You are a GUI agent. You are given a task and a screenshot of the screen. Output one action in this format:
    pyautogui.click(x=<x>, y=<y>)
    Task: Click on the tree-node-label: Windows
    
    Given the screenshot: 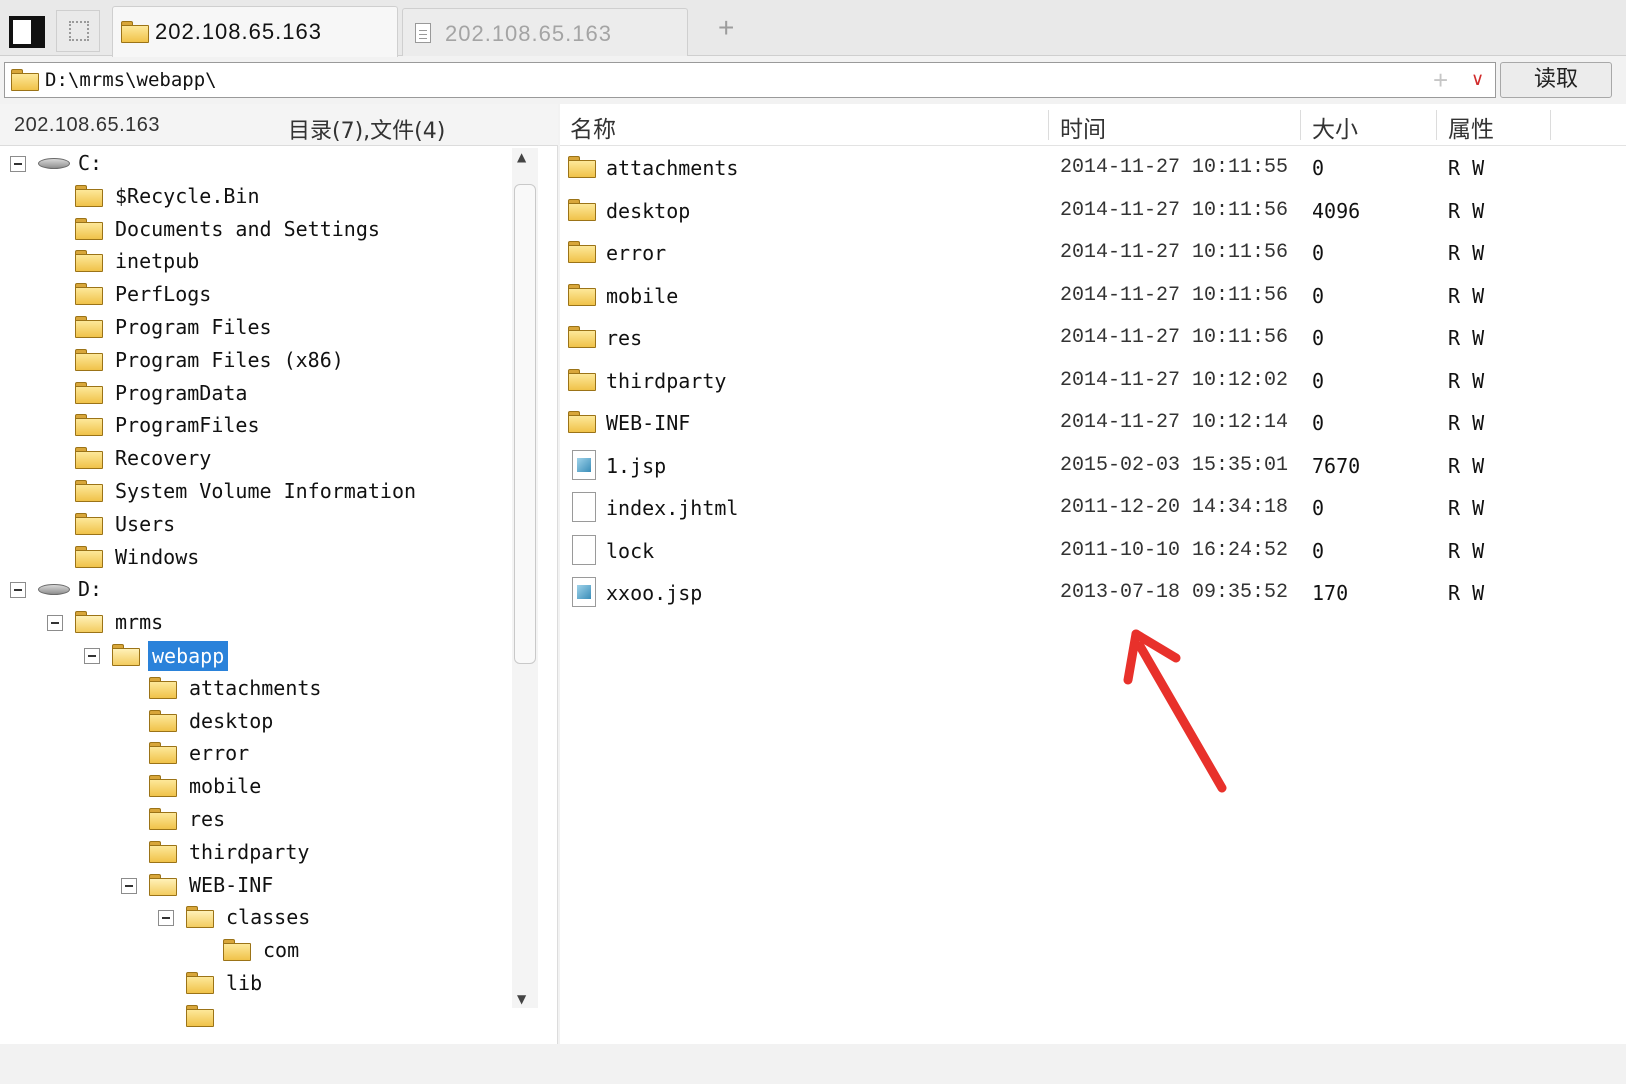 What is the action you would take?
    pyautogui.click(x=157, y=556)
    